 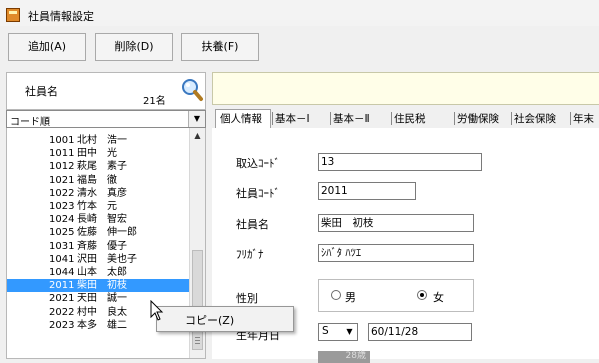 I want to click on employee-code: 2023, so click(x=62, y=325).